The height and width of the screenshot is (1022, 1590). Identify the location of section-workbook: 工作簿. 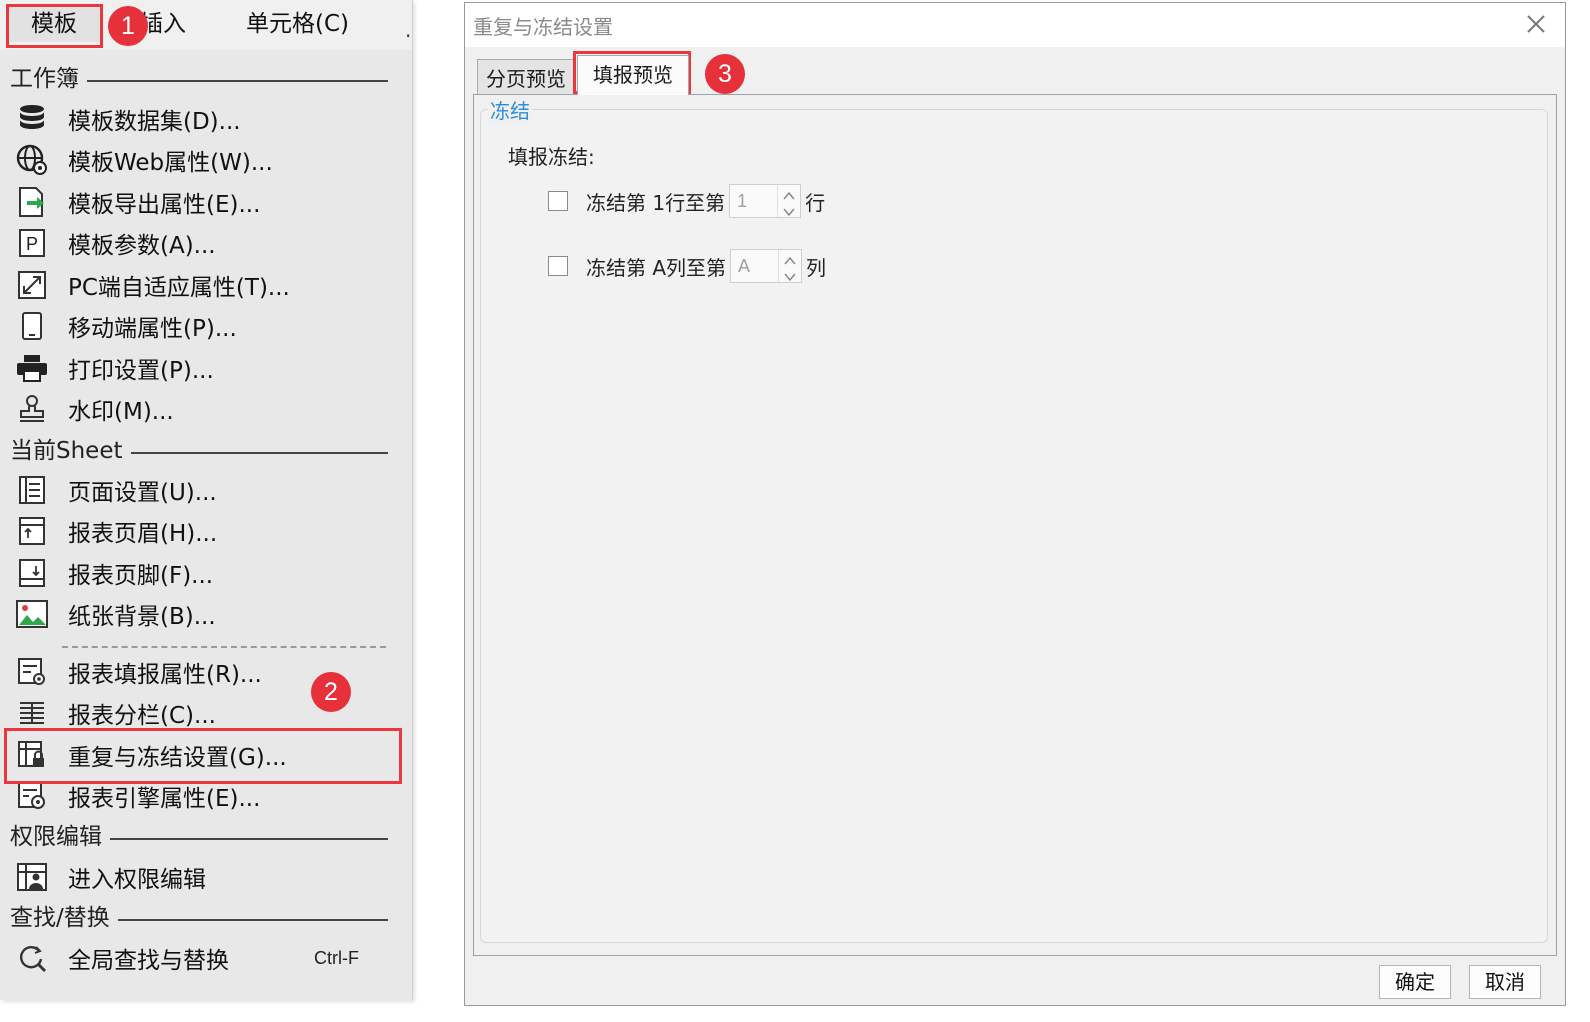
(199, 79).